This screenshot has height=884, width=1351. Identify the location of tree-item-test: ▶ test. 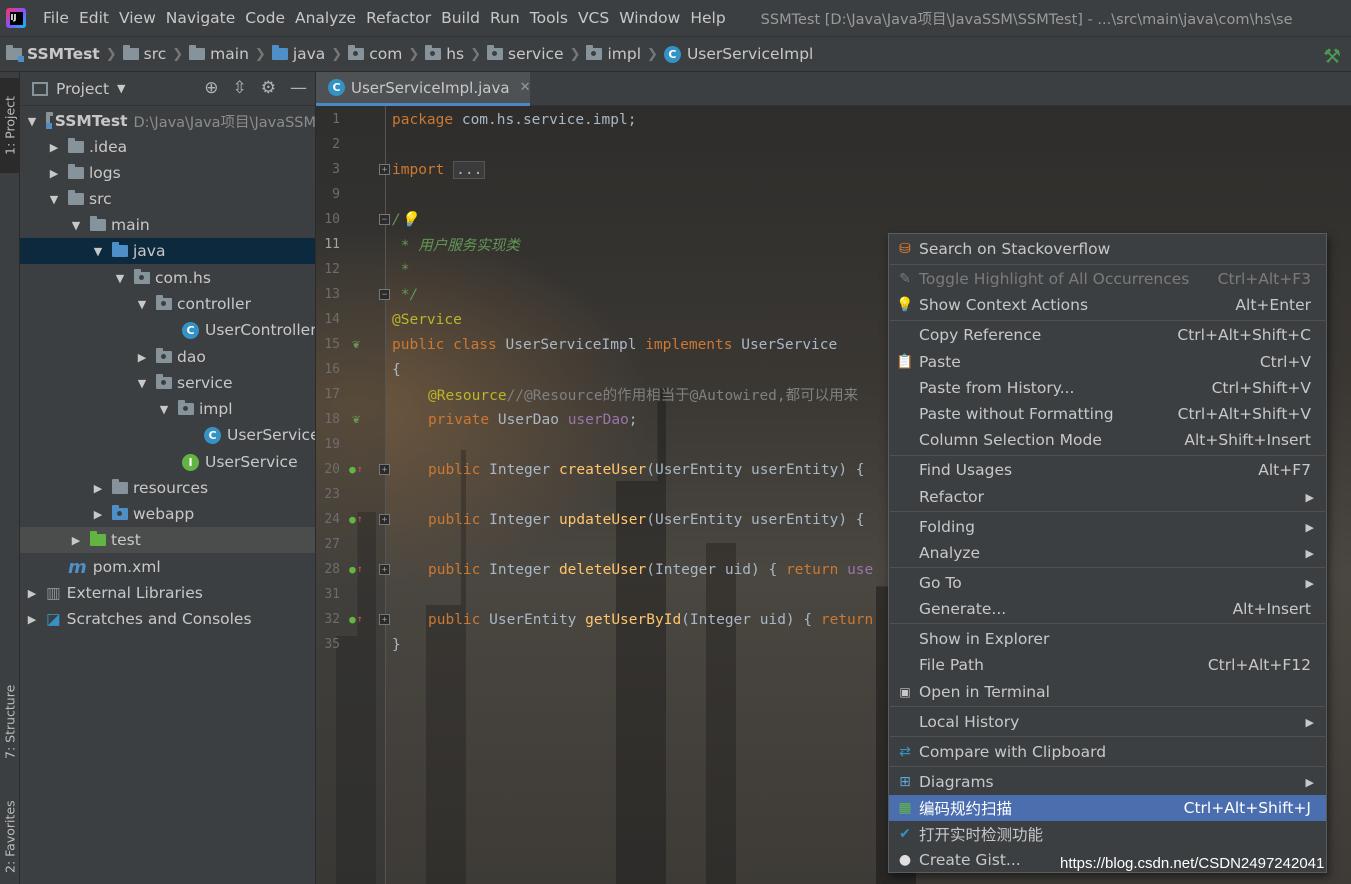
(167, 540).